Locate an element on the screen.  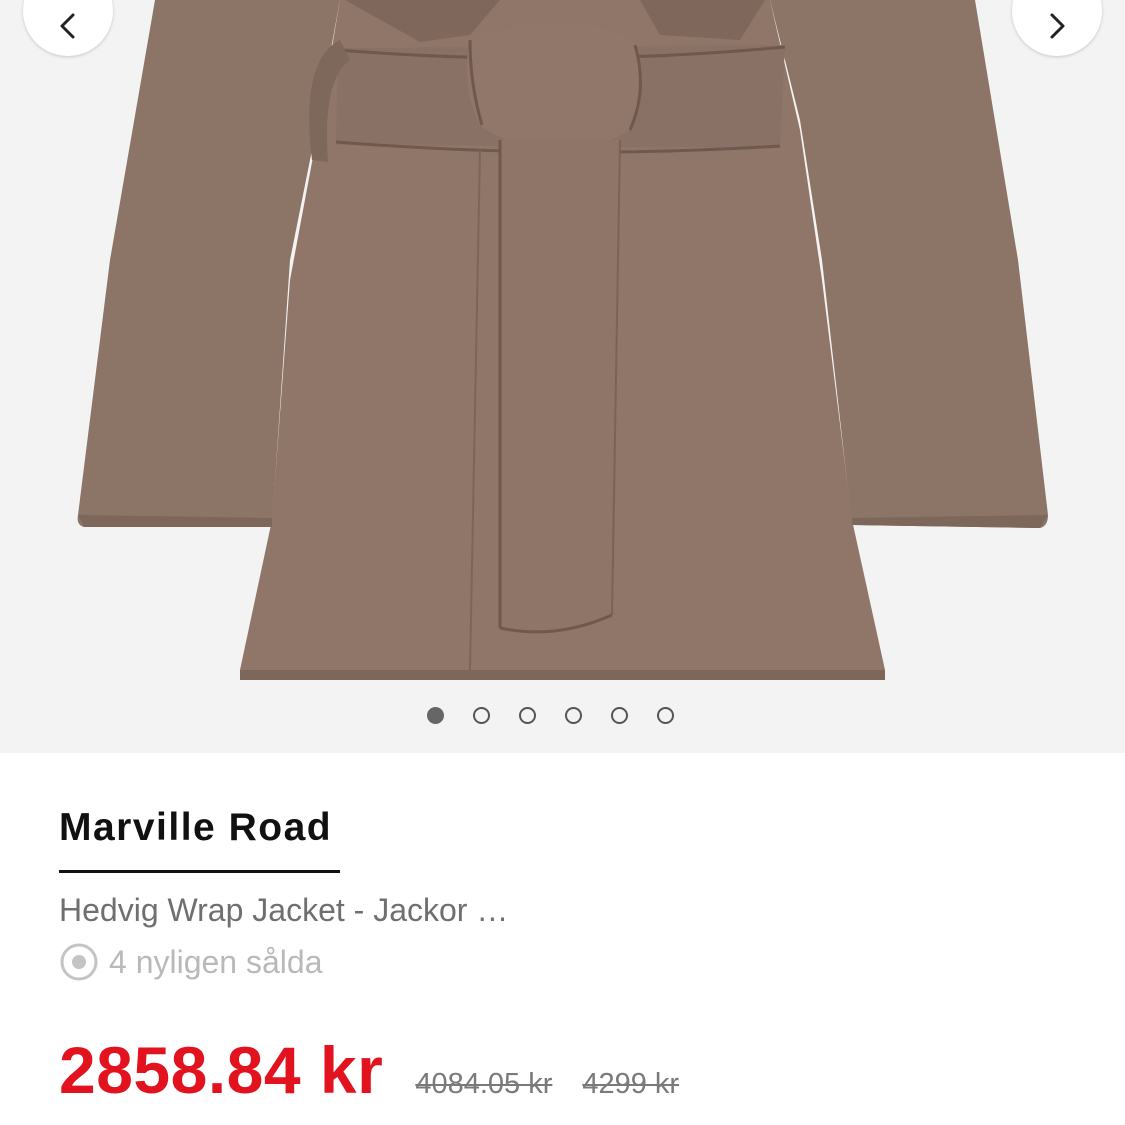
current-price: 2858.84 kr is located at coordinates (221, 1070).